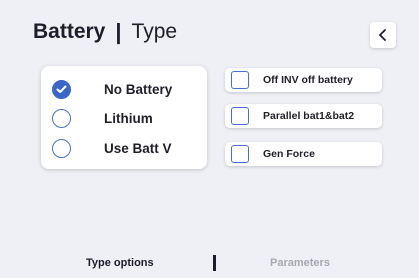 This screenshot has width=419, height=278. What do you see at coordinates (214, 263) in the screenshot?
I see `tab-separator` at bounding box center [214, 263].